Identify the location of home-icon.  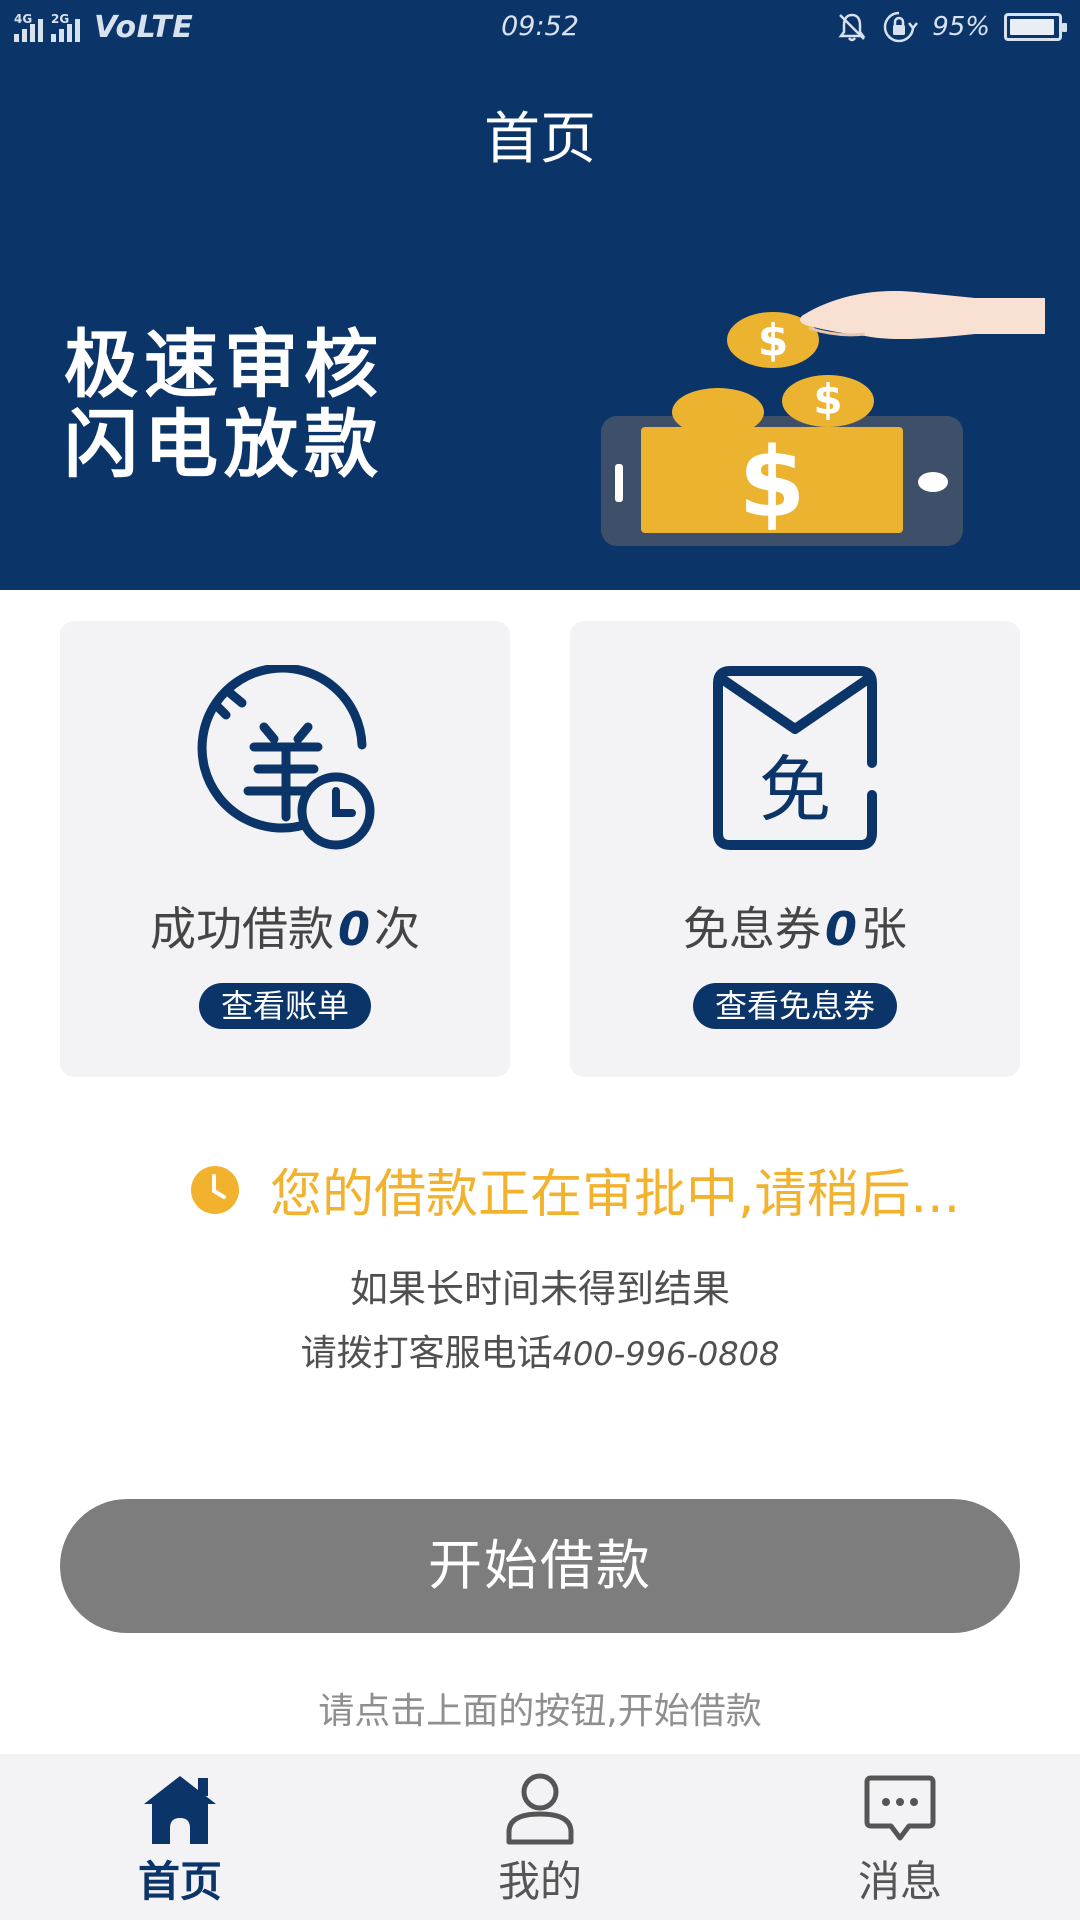
(180, 1810).